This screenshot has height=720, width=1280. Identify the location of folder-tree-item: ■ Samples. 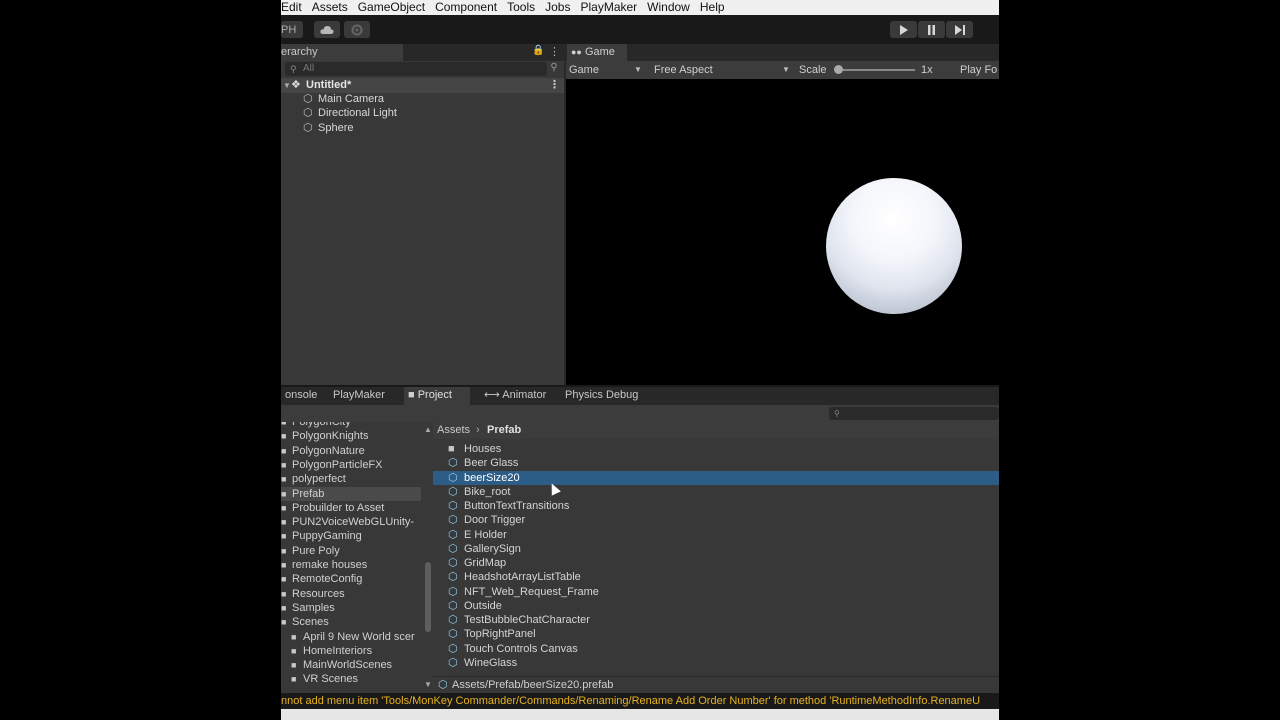
(351, 608).